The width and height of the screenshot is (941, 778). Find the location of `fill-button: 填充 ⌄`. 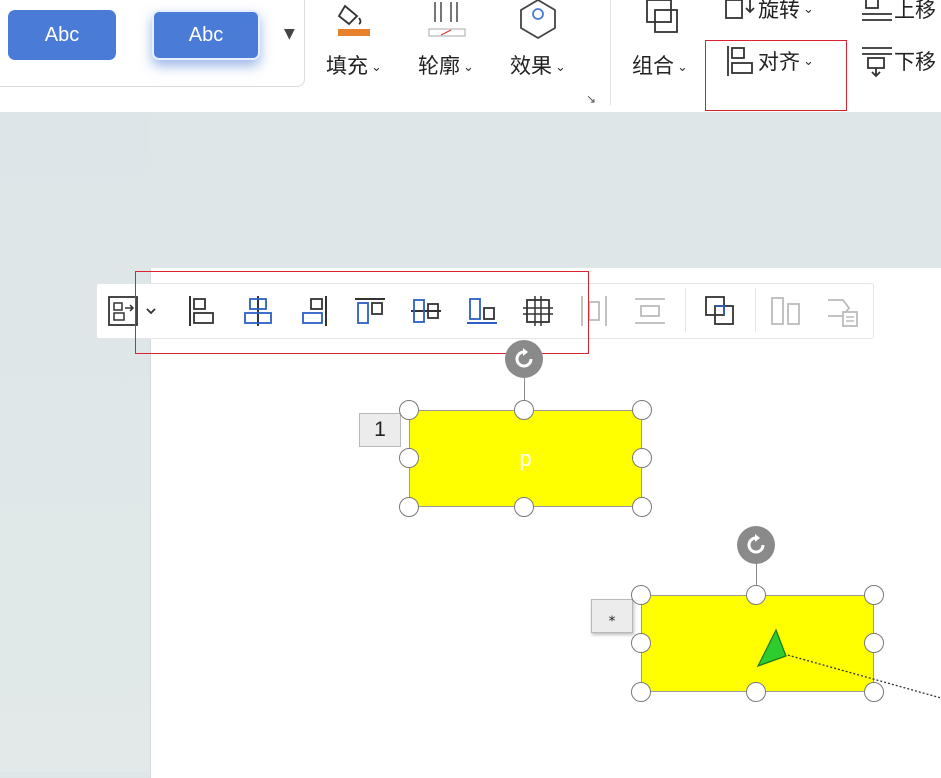

fill-button: 填充 ⌄ is located at coordinates (354, 40).